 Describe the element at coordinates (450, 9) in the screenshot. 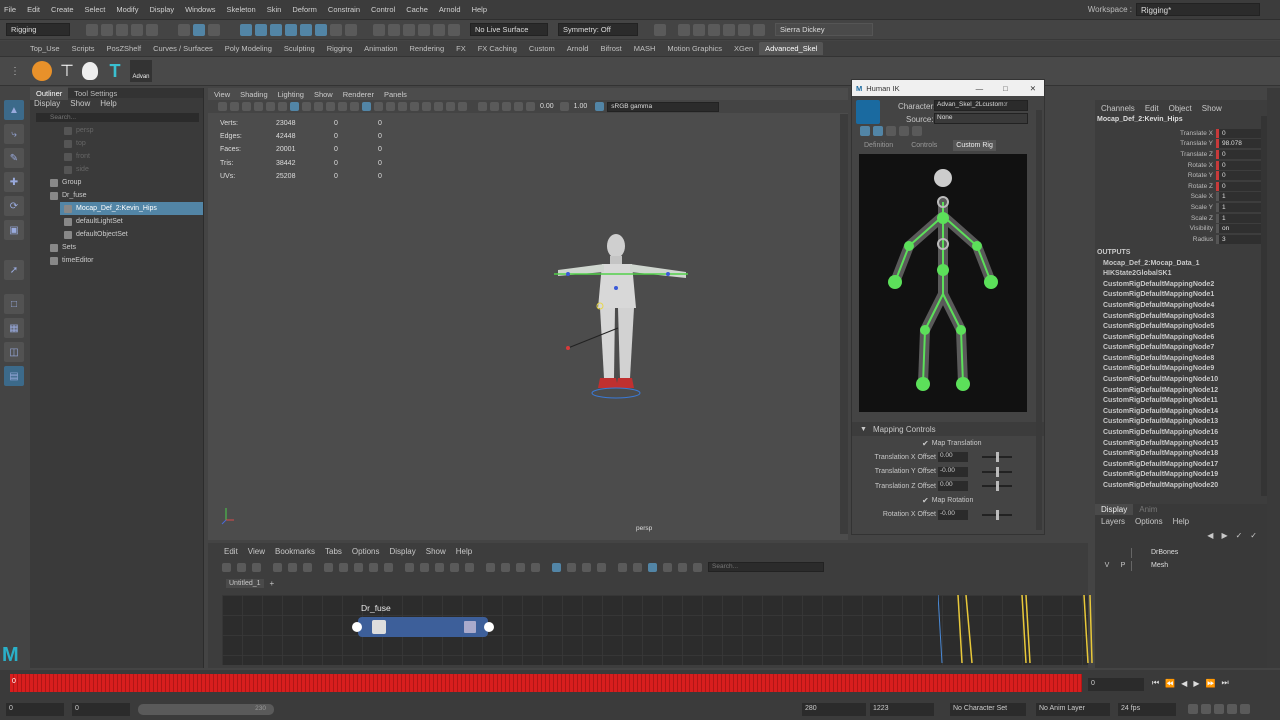

I see `menu-arnold: Arnold` at that location.